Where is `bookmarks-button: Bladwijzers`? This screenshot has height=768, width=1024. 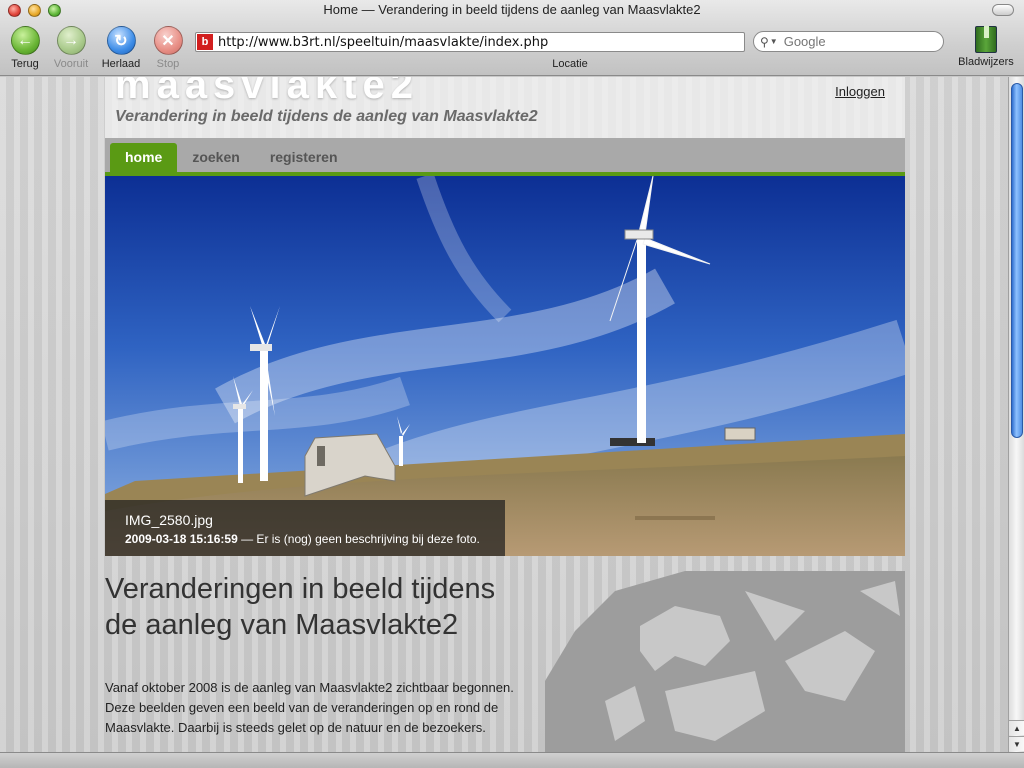
bookmarks-button: Bladwijzers is located at coordinates (986, 47).